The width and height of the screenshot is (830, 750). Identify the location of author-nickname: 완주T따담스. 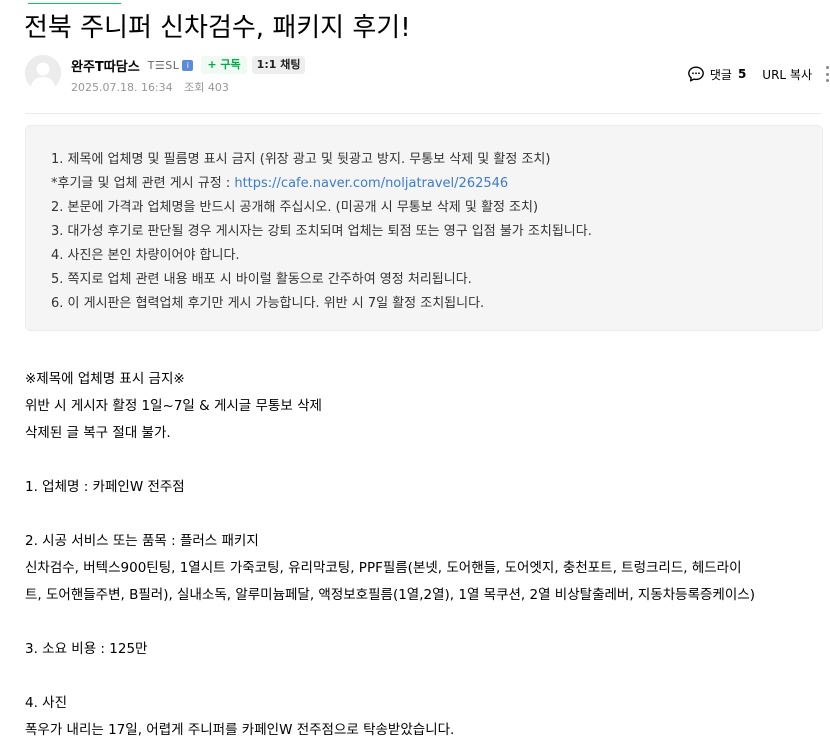
(105, 65).